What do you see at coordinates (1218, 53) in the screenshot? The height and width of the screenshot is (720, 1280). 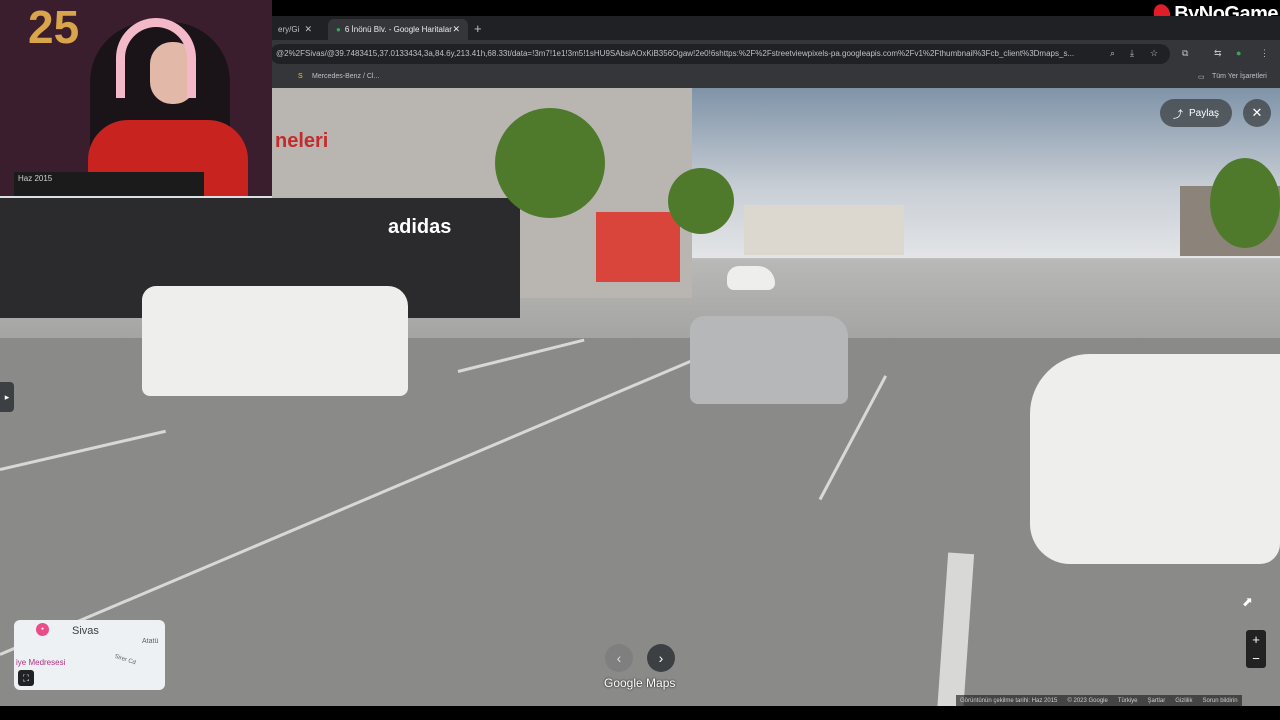 I see `profile-sync-icon: ⇆` at bounding box center [1218, 53].